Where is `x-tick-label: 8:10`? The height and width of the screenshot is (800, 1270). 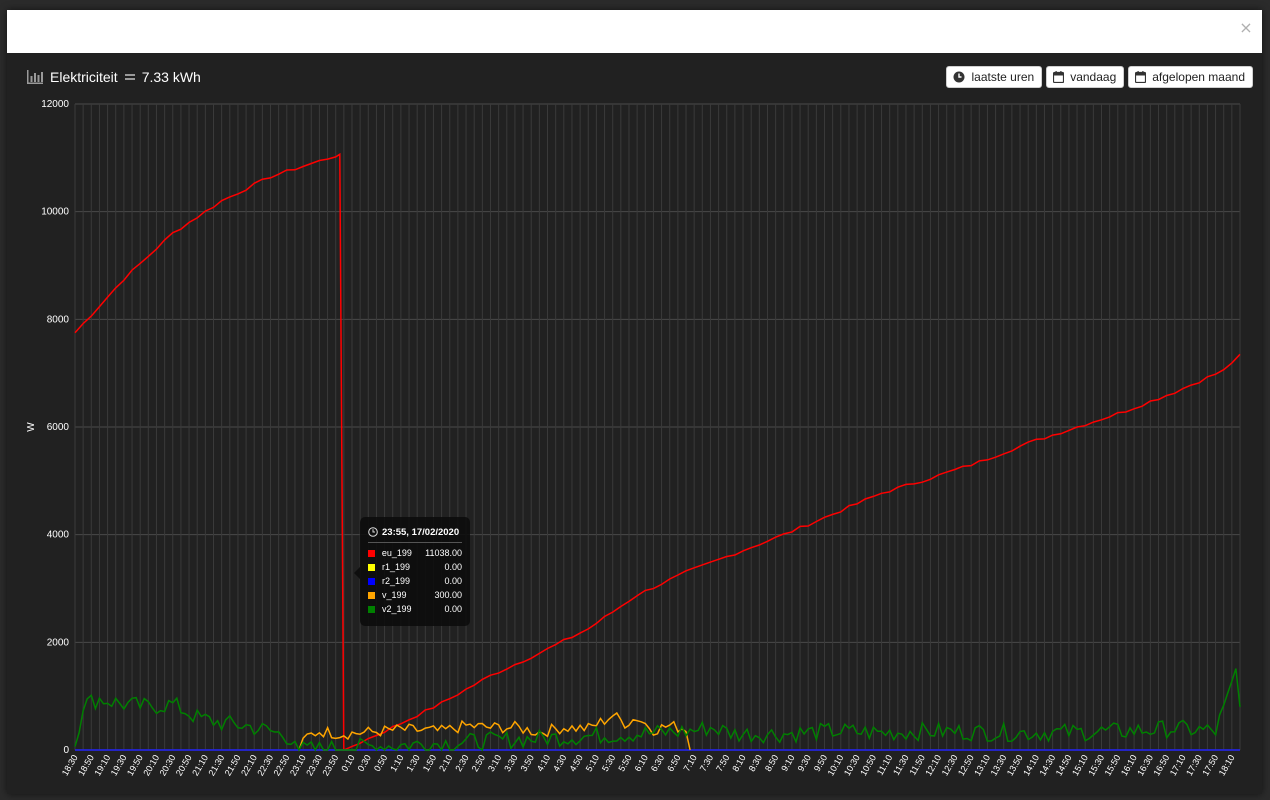 x-tick-label: 8:10 is located at coordinates (738, 763).